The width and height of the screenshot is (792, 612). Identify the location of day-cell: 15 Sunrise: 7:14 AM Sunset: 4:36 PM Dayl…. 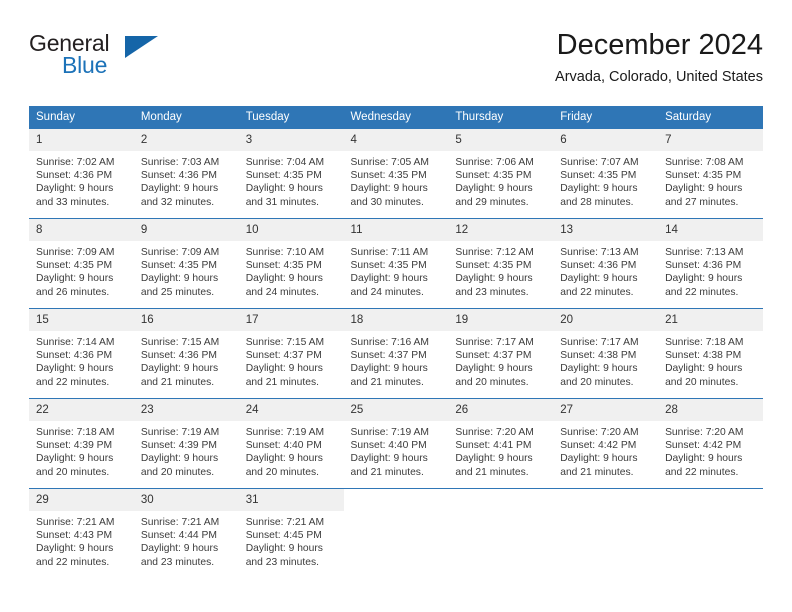
(81, 353).